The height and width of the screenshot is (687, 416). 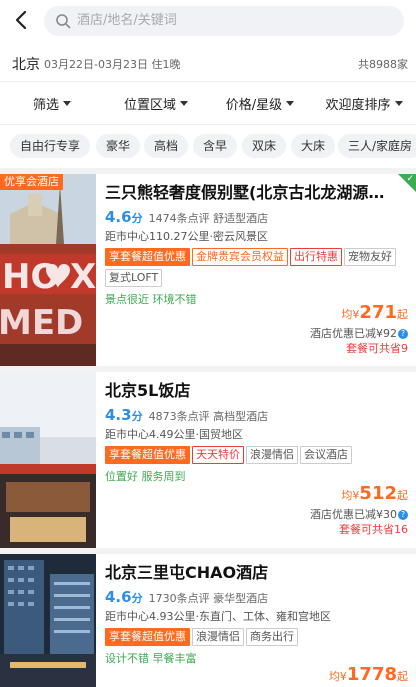 I want to click on price-block: 均¥271起 酒店优惠已减¥92? 套餐可共省9, so click(x=359, y=329).